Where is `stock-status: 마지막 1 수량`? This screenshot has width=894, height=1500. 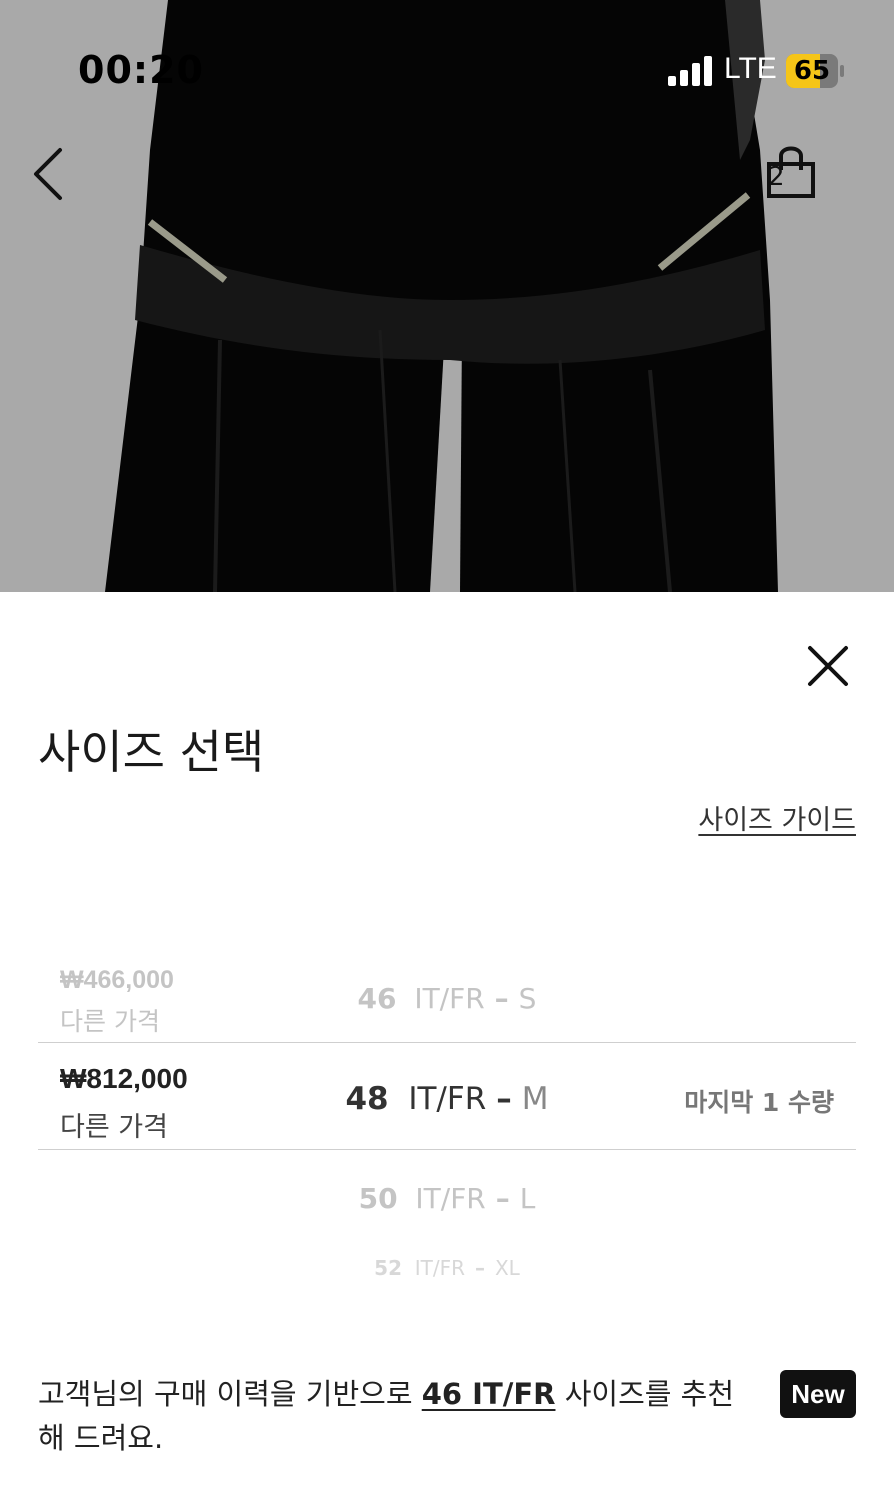
stock-status: 마지막 1 수량 is located at coordinates (759, 1102).